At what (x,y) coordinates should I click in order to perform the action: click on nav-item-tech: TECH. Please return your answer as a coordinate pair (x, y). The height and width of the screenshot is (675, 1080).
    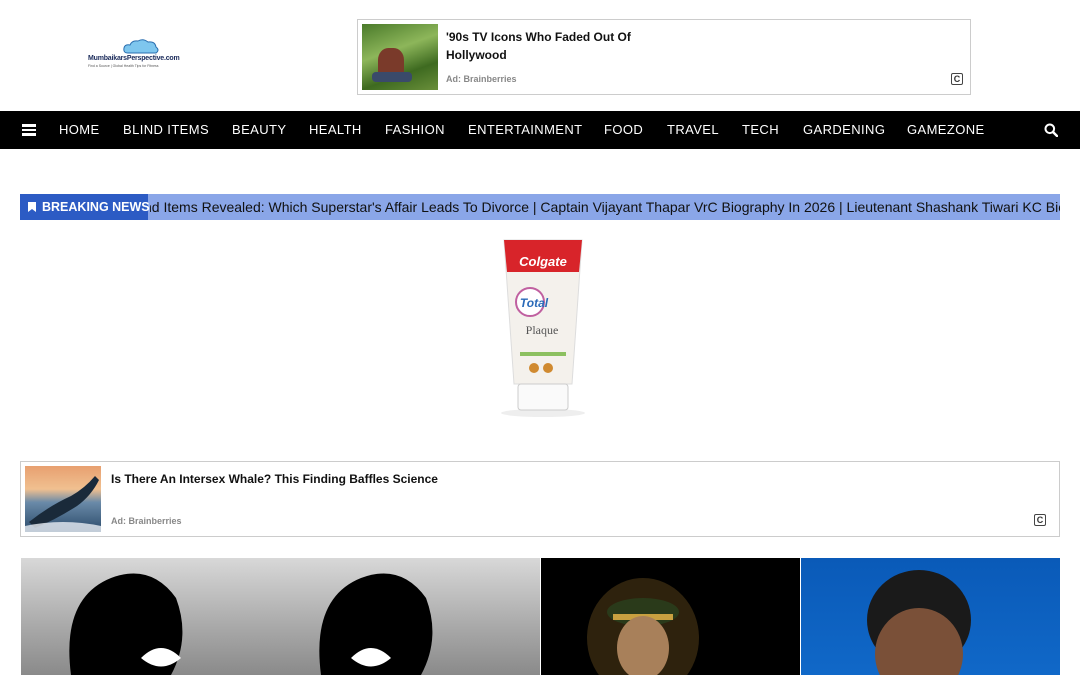
    Looking at the image, I should click on (760, 130).